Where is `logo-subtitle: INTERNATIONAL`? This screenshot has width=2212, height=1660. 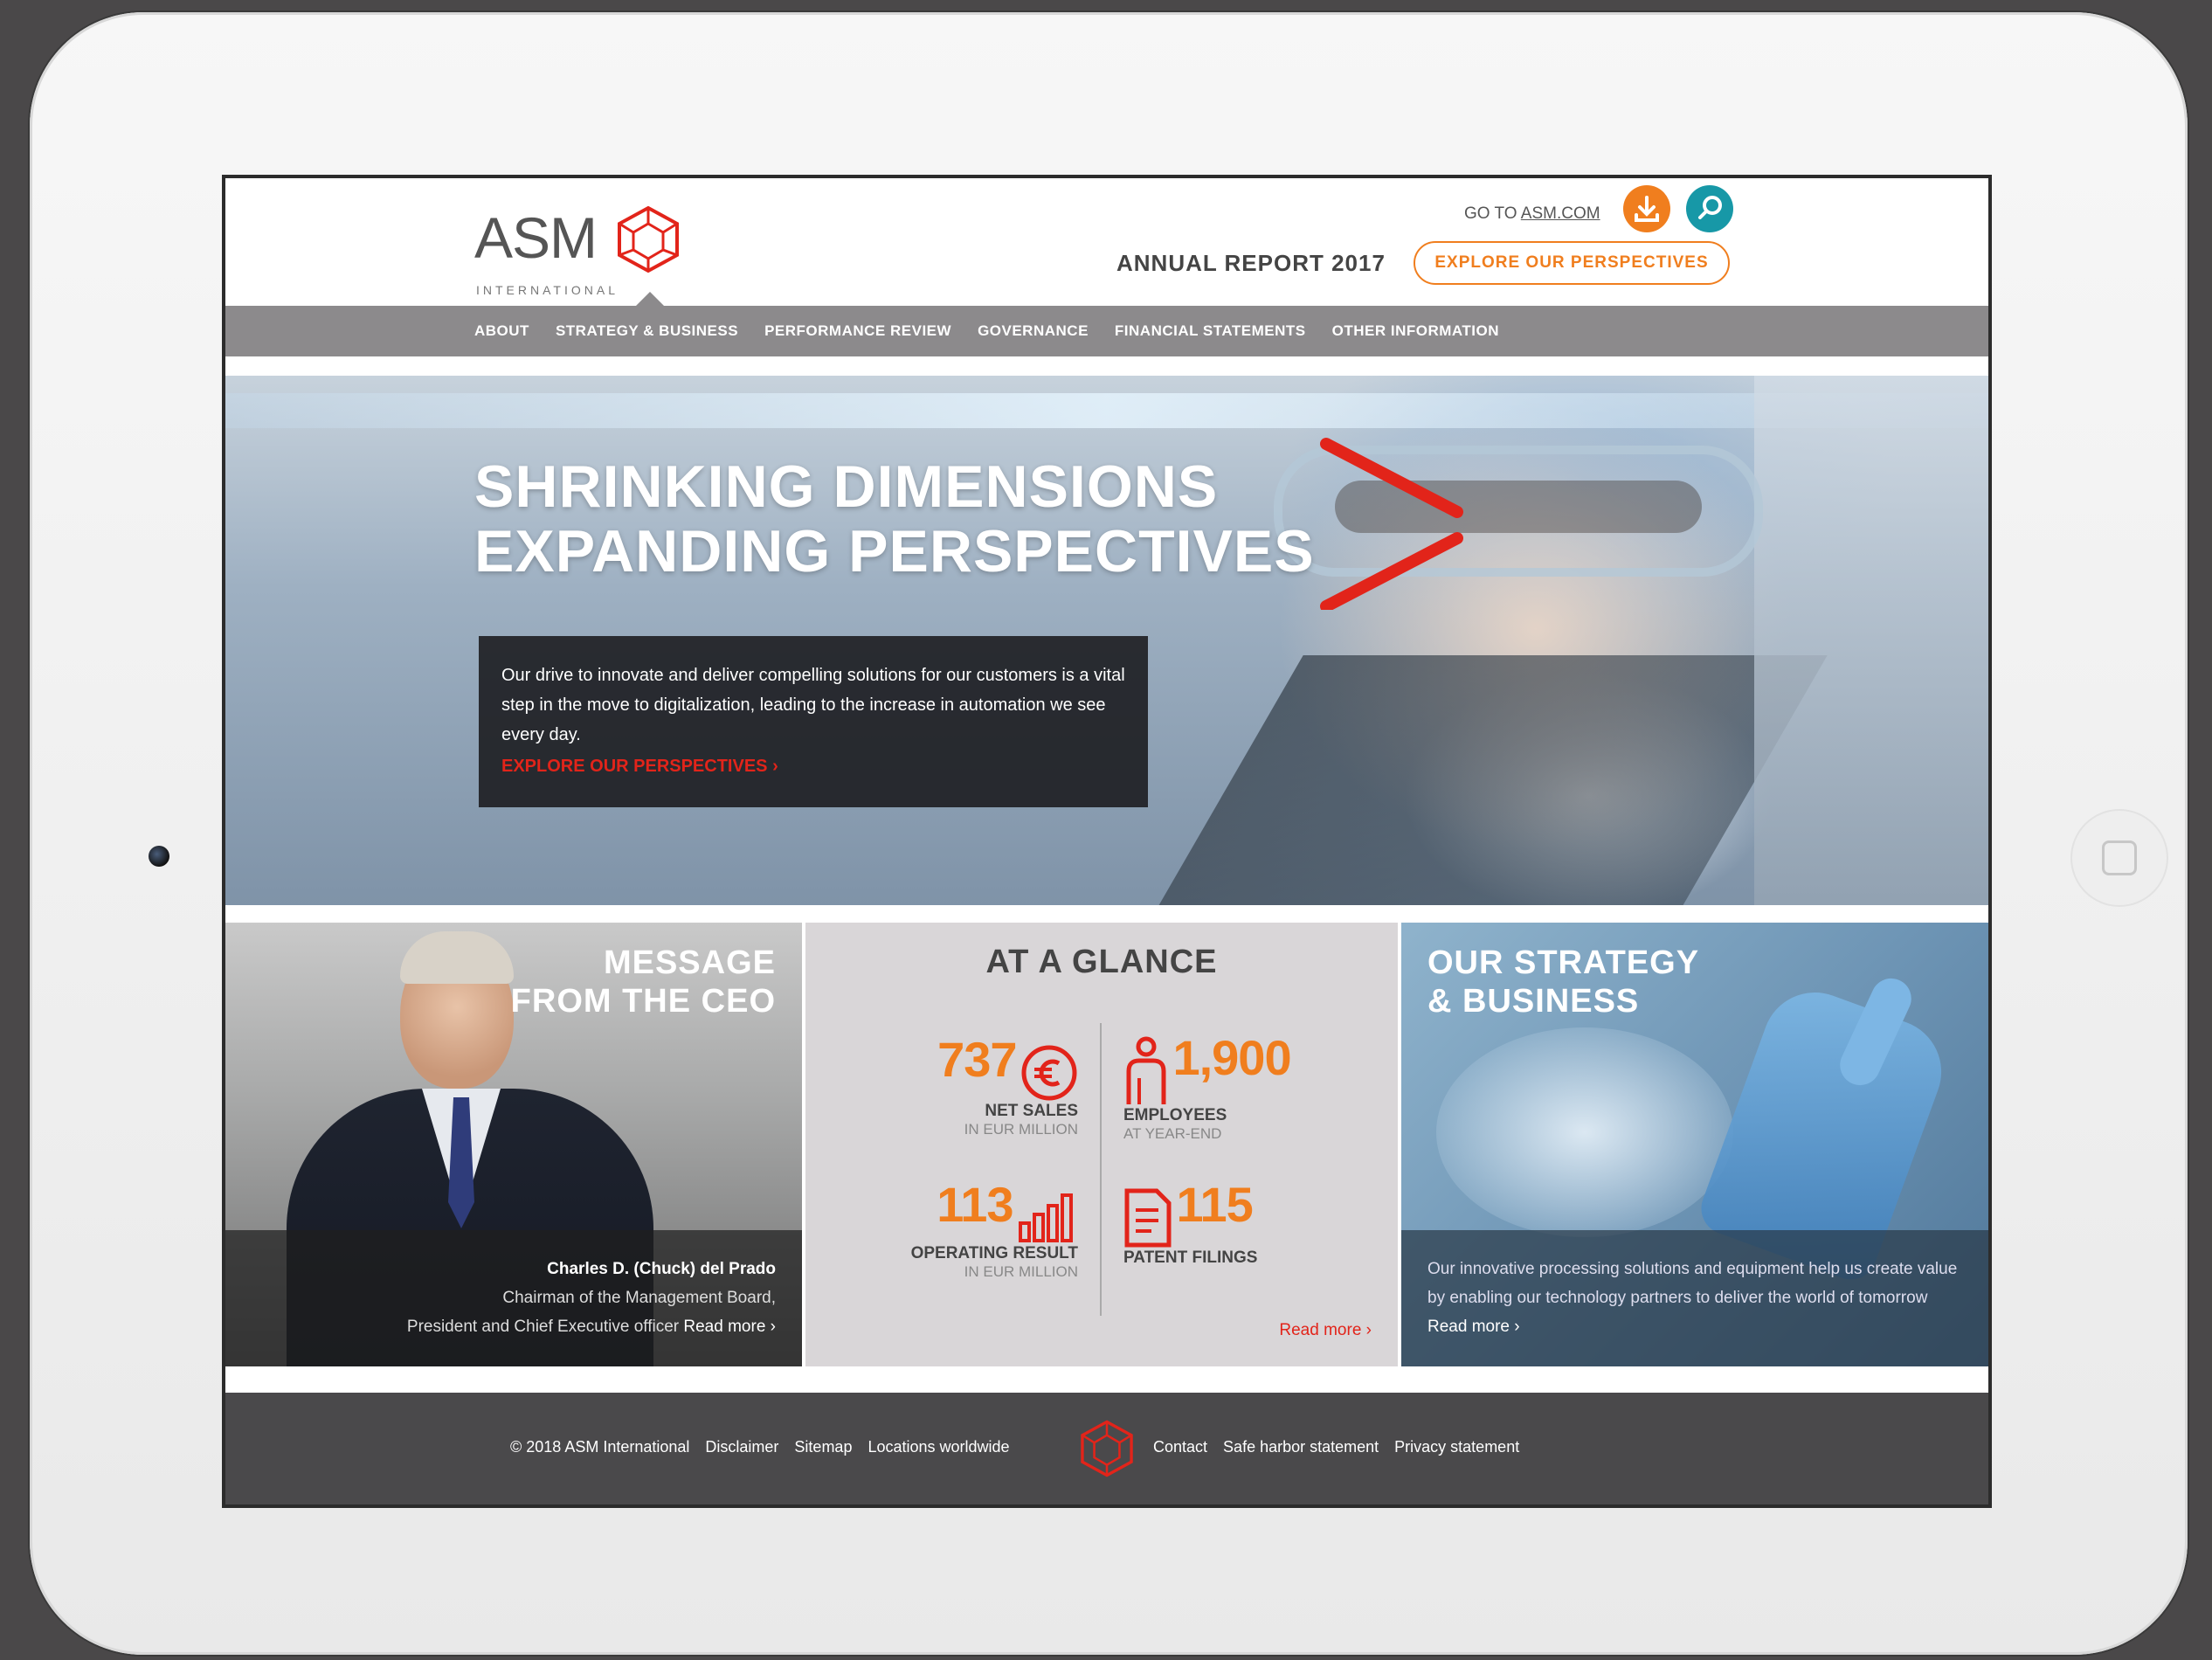
logo-subtitle: INTERNATIONAL is located at coordinates (547, 290).